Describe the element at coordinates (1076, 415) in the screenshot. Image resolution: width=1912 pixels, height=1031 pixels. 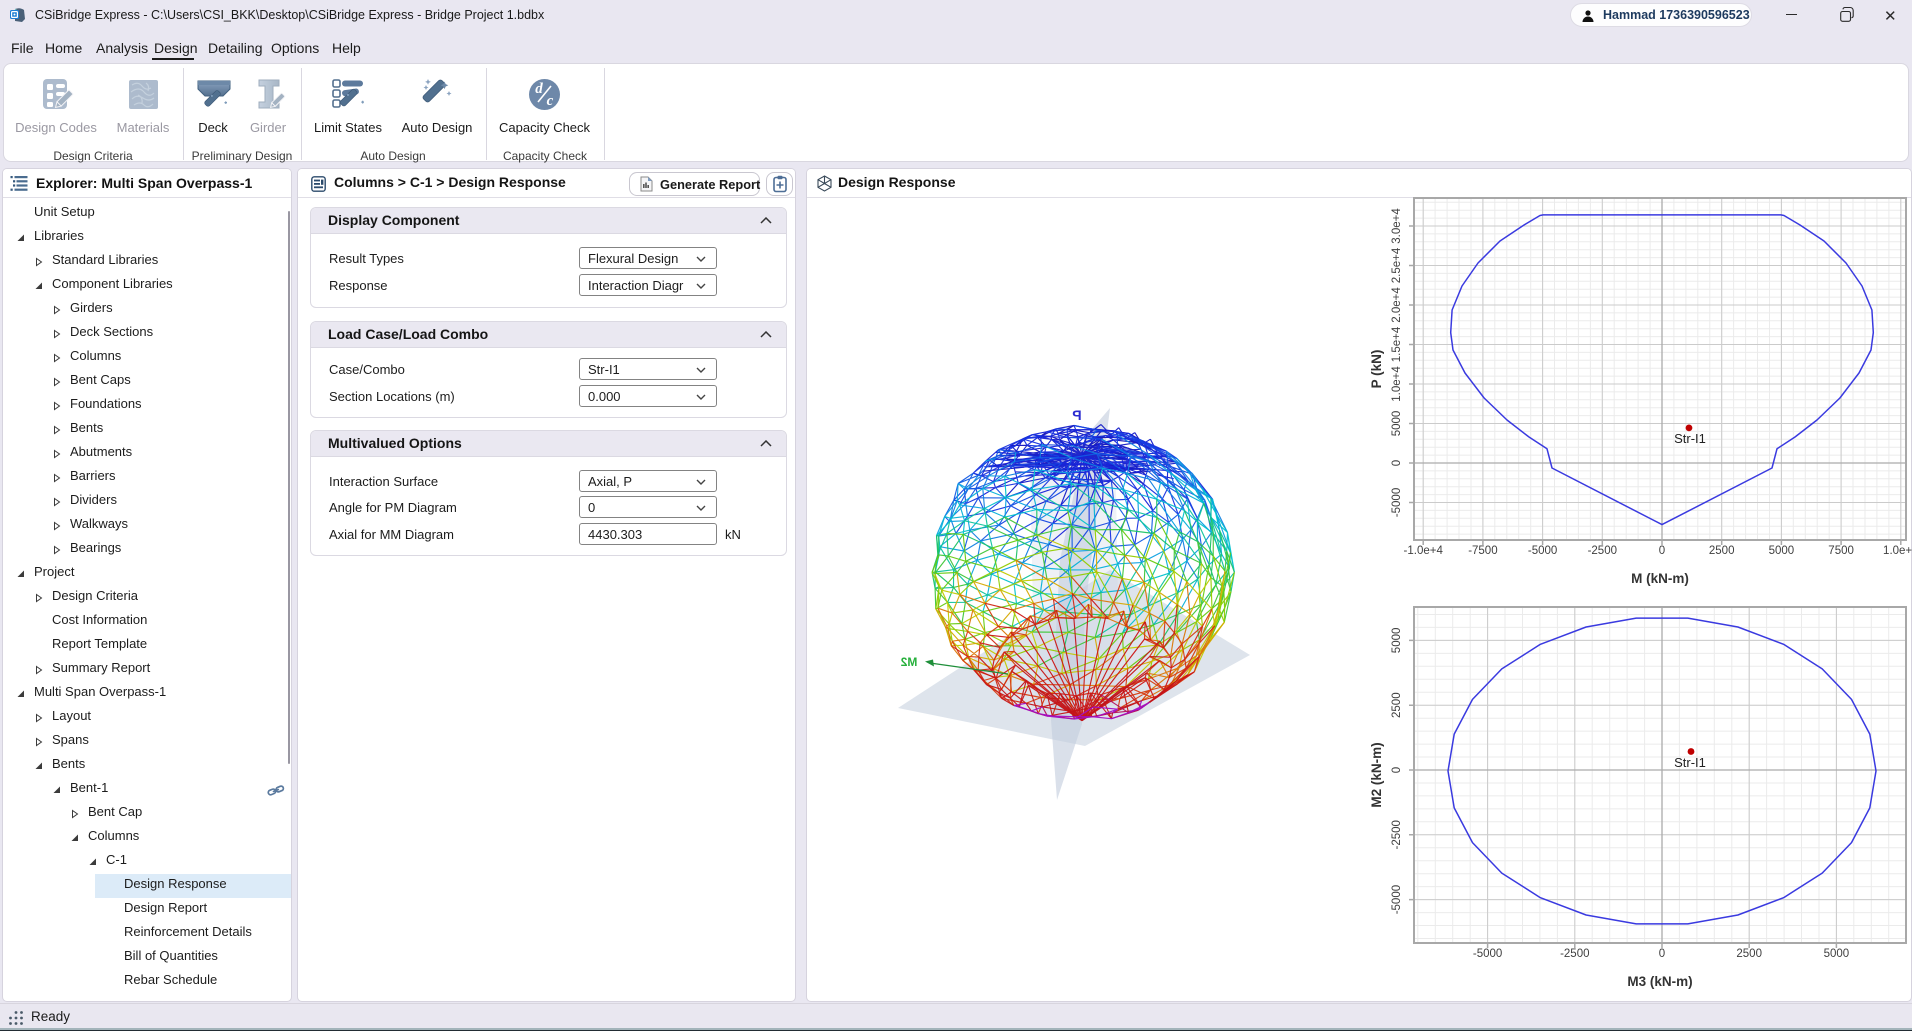
I see `svg-text: P` at that location.